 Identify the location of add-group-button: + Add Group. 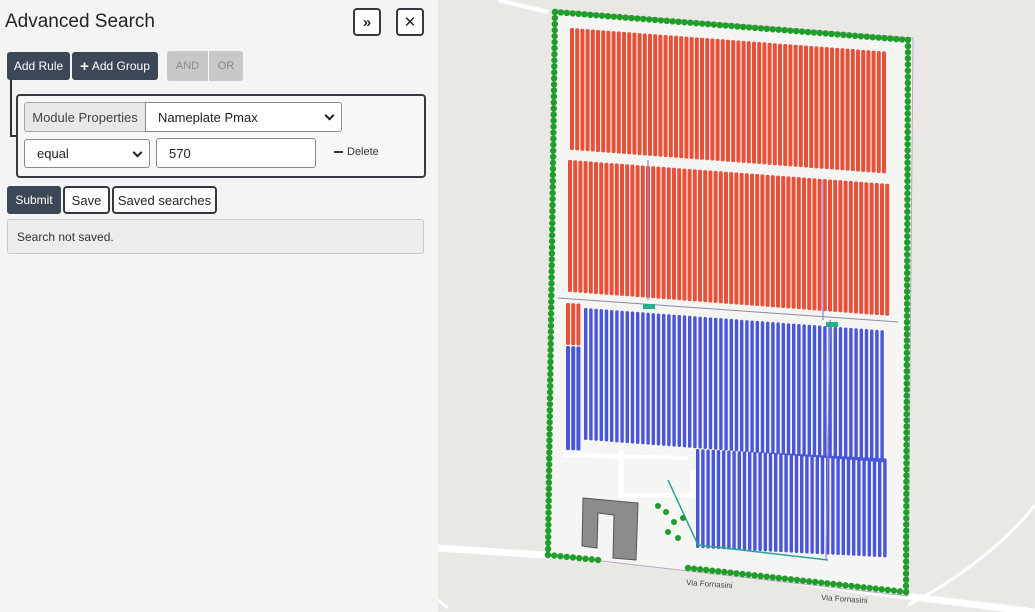
(115, 66).